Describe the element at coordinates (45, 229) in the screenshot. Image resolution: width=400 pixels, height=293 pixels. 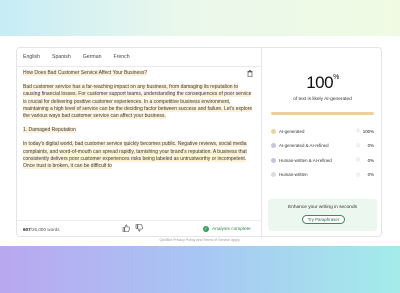
I see `word-limit: /25,000 words` at that location.